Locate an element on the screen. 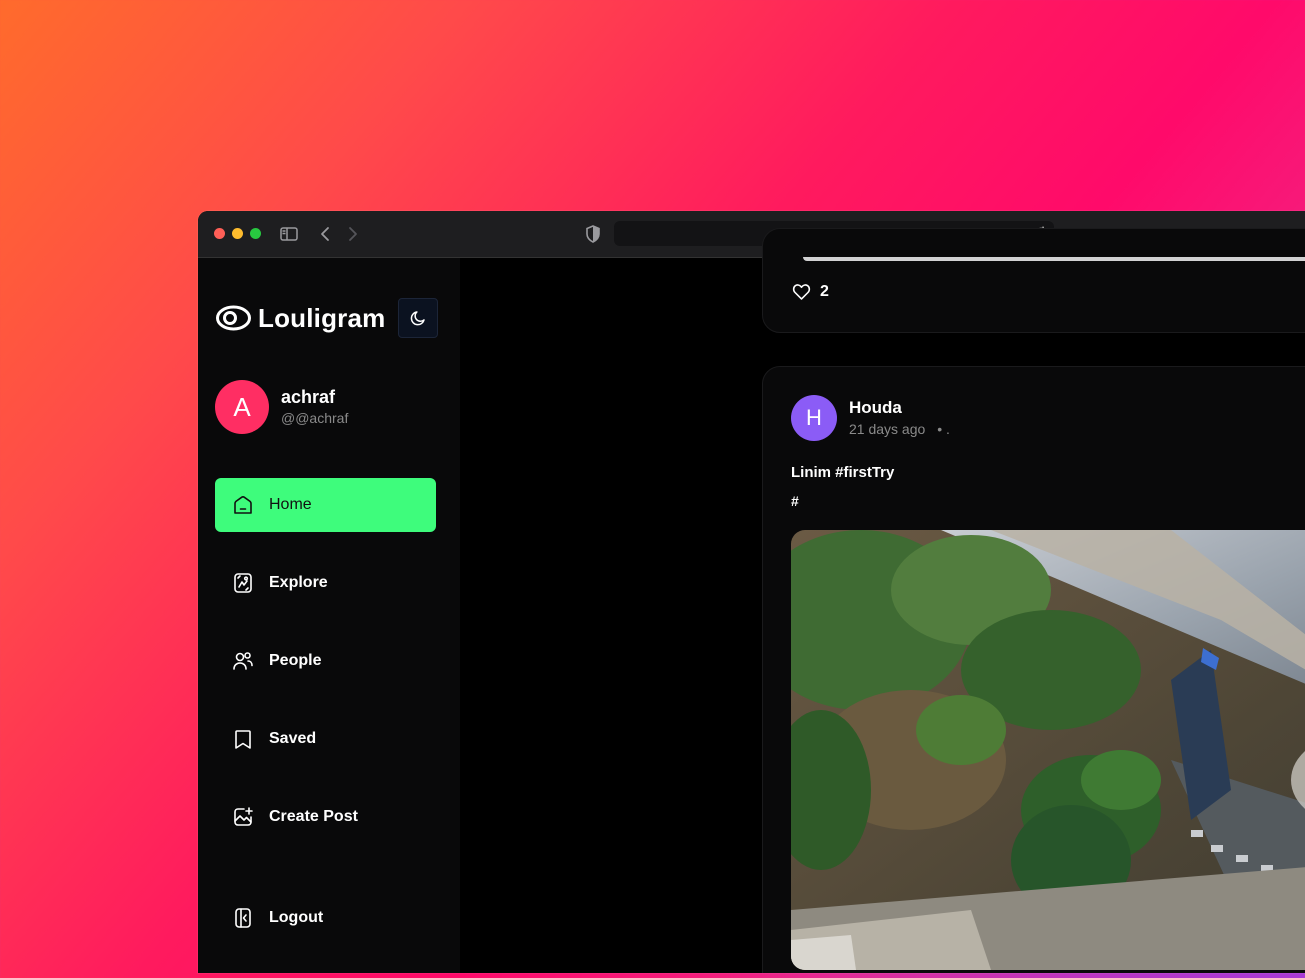  previous-post-card: 2 is located at coordinates (1033, 280).